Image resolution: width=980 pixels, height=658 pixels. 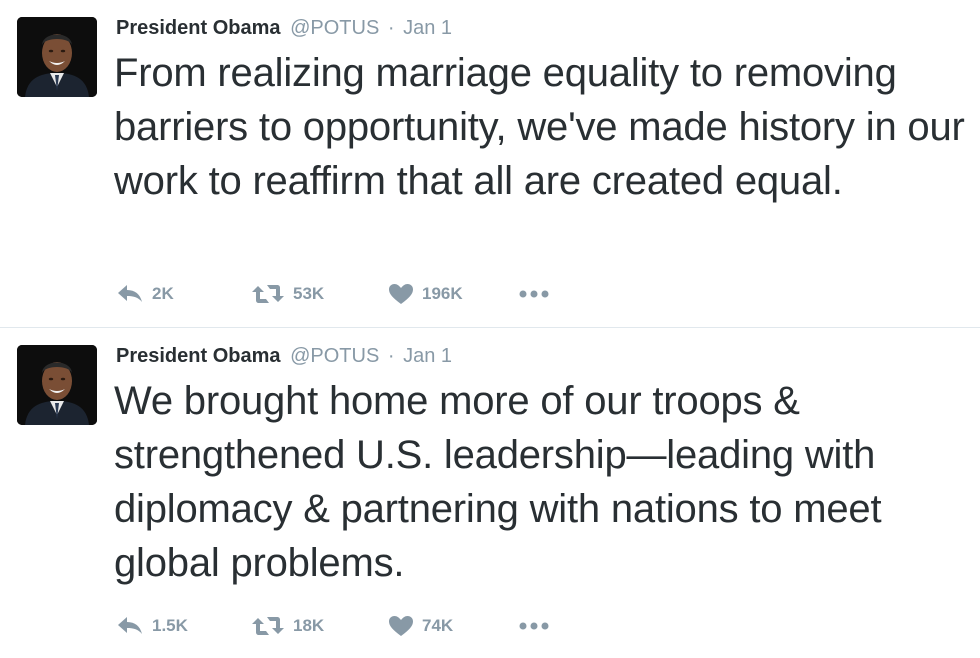 I want to click on like-button: 74K, so click(x=420, y=626).